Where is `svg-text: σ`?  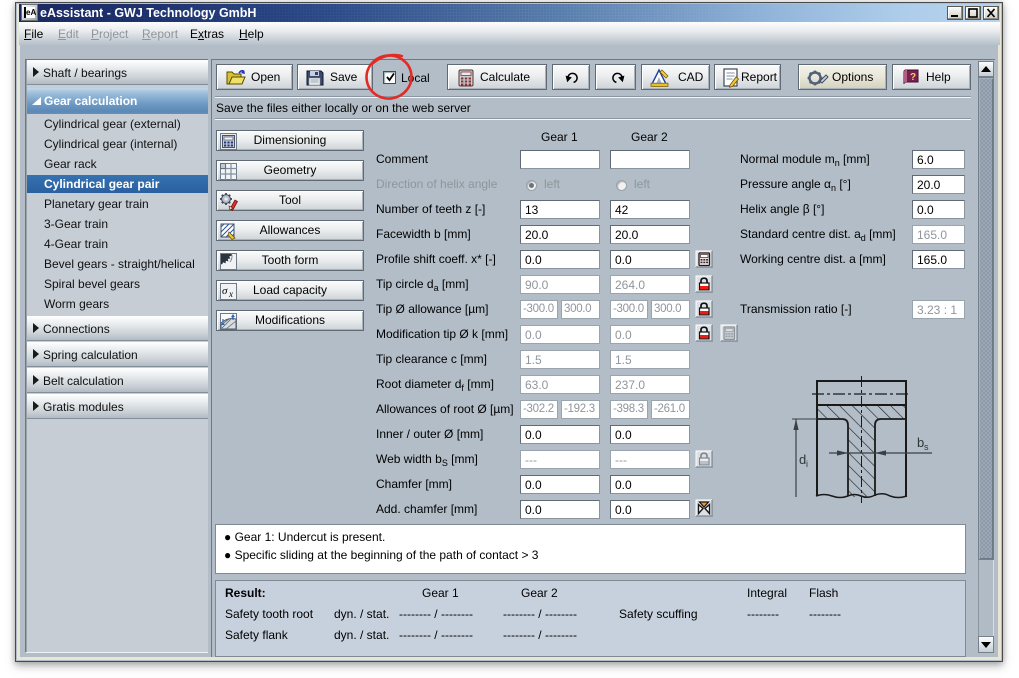
svg-text: σ is located at coordinates (225, 291).